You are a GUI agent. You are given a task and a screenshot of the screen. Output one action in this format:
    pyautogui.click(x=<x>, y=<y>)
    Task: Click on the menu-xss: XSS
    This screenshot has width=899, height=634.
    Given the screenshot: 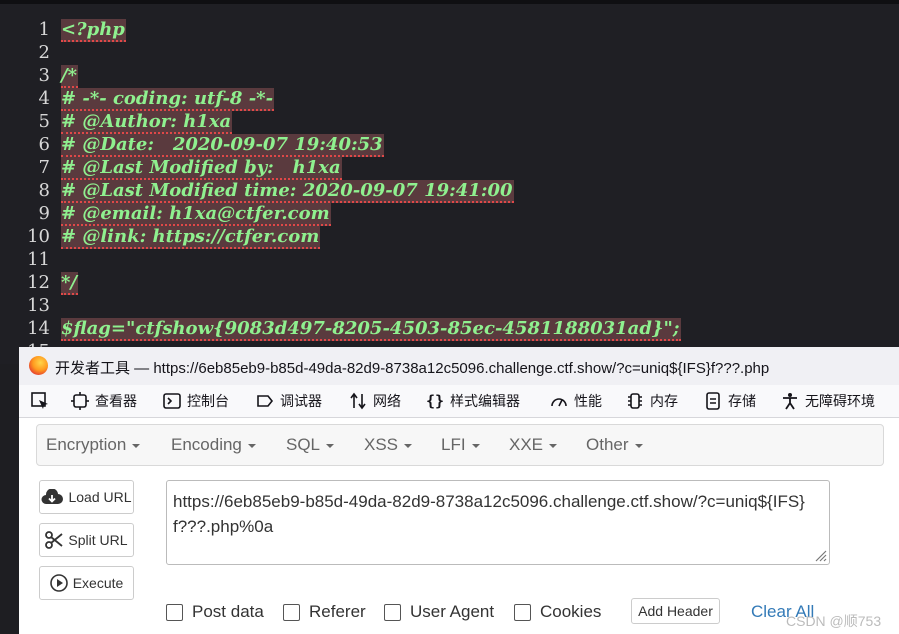 What is the action you would take?
    pyautogui.click(x=388, y=445)
    